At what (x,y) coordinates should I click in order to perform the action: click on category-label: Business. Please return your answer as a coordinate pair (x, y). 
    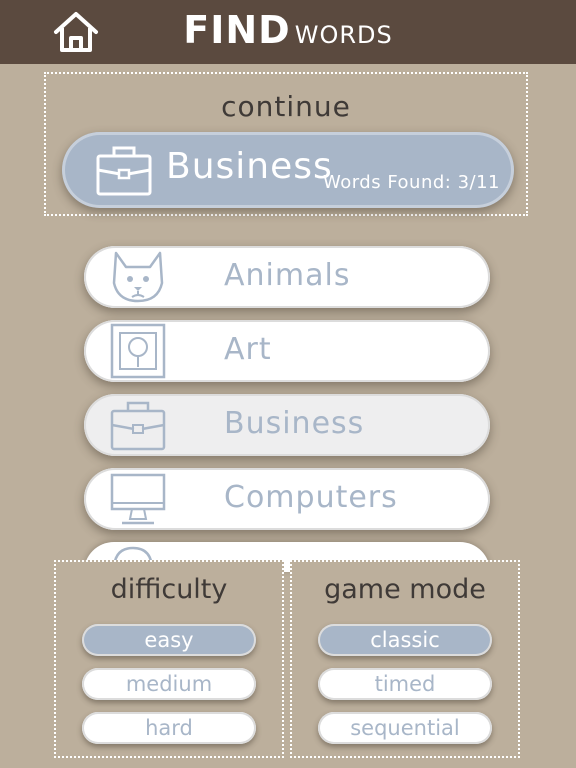
    Looking at the image, I should click on (294, 423).